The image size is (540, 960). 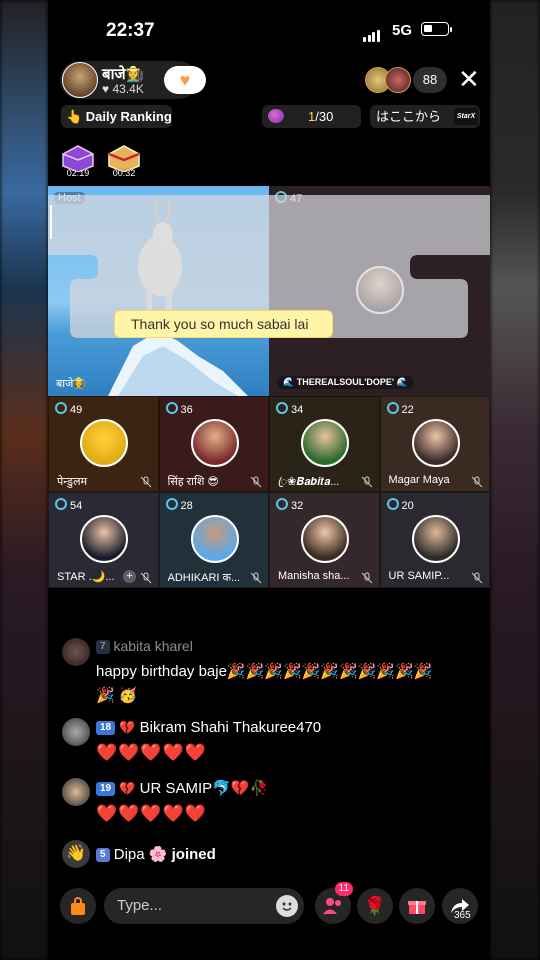 I want to click on level-badge: 18, so click(x=106, y=728).